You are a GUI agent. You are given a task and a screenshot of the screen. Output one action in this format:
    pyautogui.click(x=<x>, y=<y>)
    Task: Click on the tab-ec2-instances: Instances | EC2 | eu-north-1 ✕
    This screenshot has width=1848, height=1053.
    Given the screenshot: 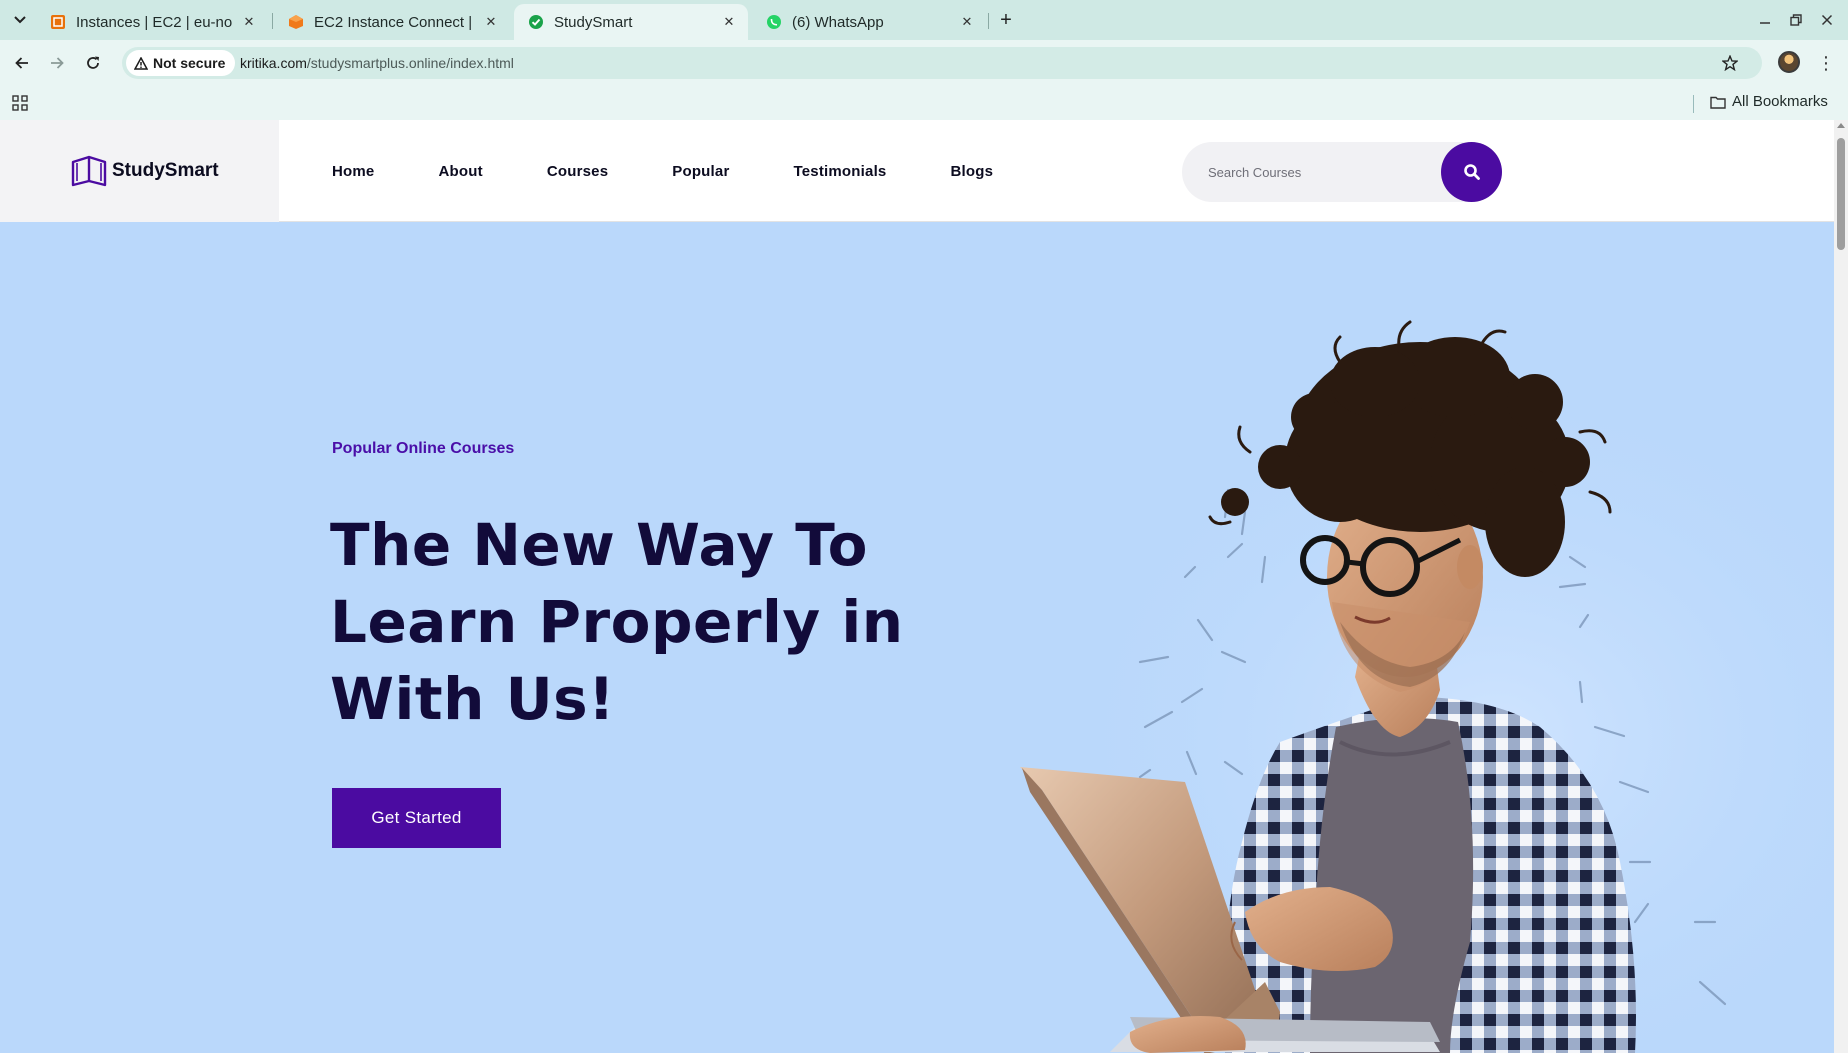 What is the action you would take?
    pyautogui.click(x=152, y=22)
    